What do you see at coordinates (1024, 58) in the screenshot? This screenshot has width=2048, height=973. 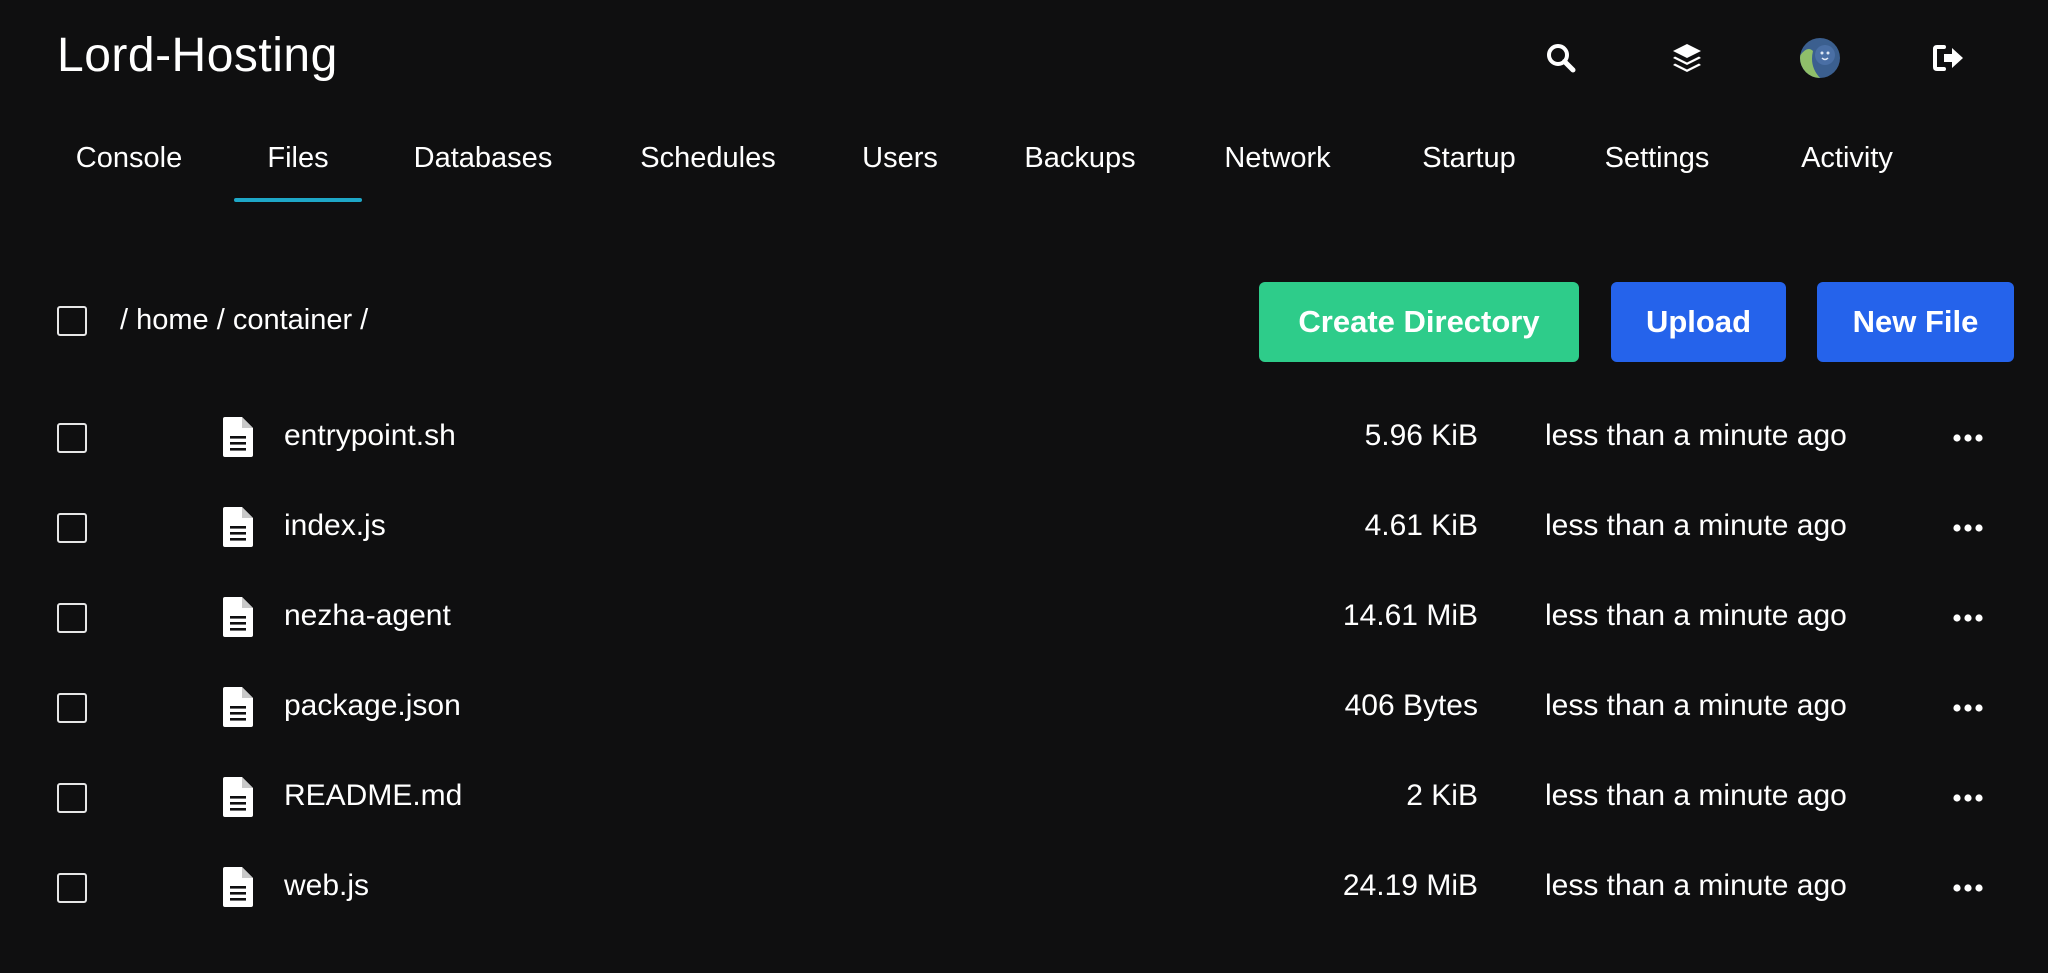 I see `header-actions` at bounding box center [1024, 58].